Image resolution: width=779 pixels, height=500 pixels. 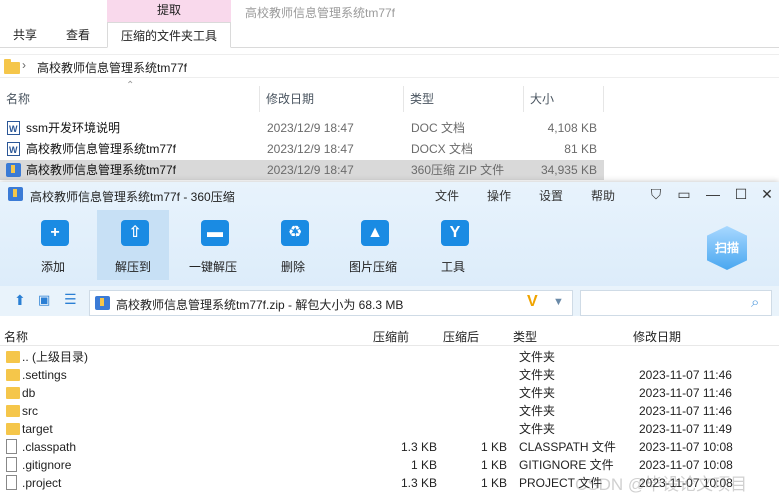 I want to click on tab-compressed-folder-tools: 压缩的文件夹工具, so click(x=169, y=35).